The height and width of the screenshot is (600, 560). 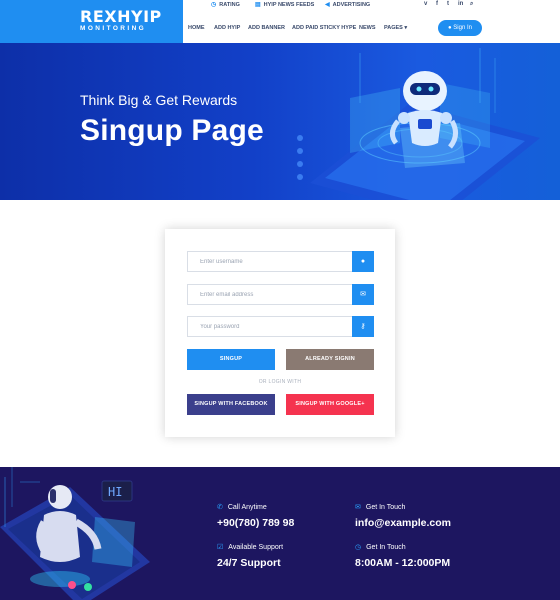 I want to click on signup-button: SINGUP, so click(x=231, y=359).